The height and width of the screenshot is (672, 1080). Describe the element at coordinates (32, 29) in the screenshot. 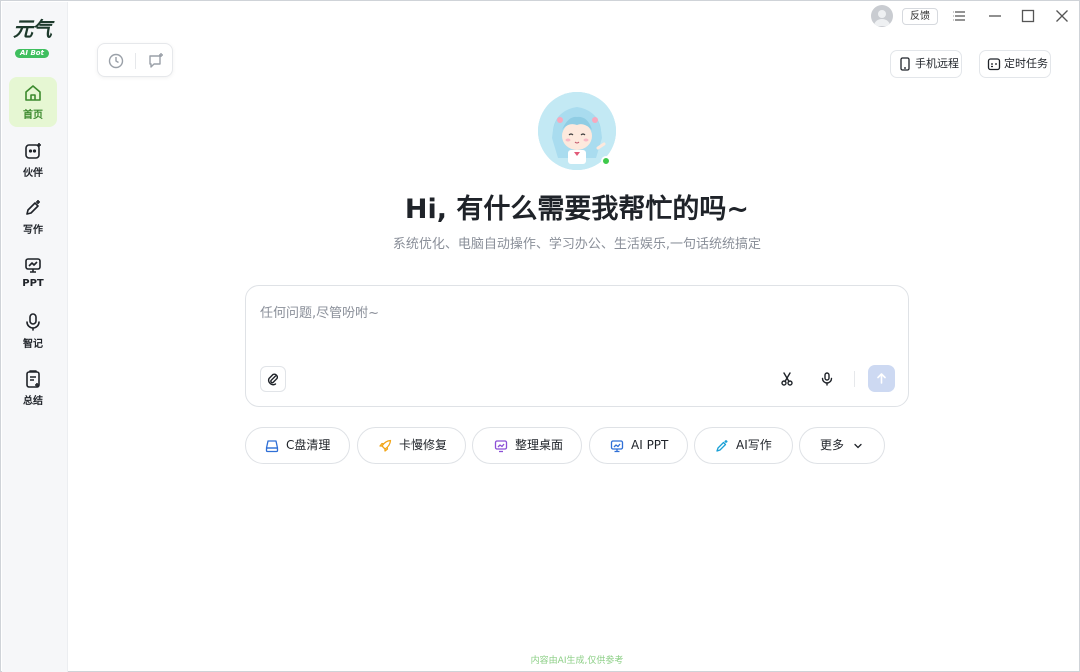

I see `logo-text: 元气` at that location.